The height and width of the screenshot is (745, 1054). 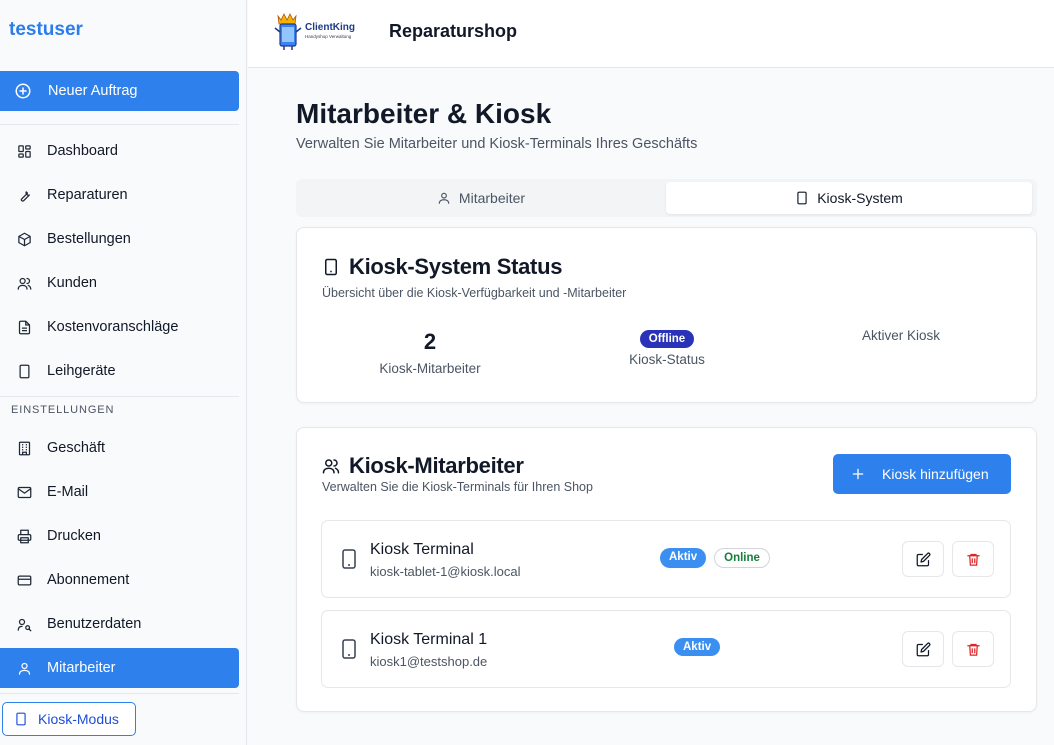 I want to click on sidebar-item-label: Mitarbeiter, so click(x=81, y=668).